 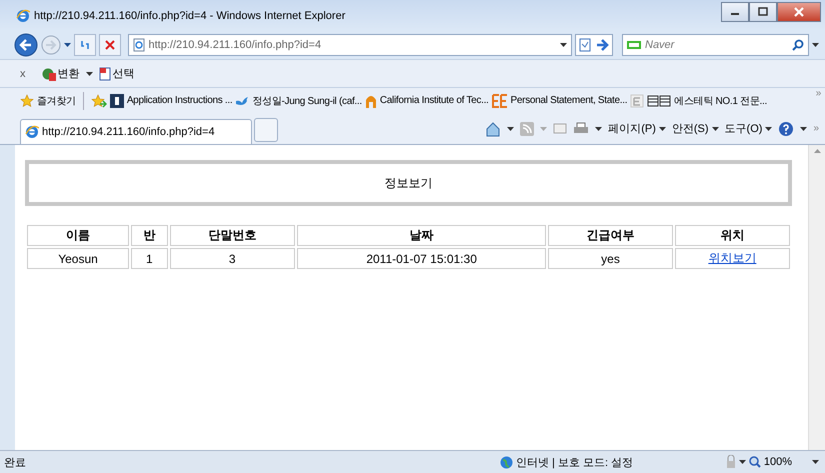 I want to click on maximize-button, so click(x=763, y=12).